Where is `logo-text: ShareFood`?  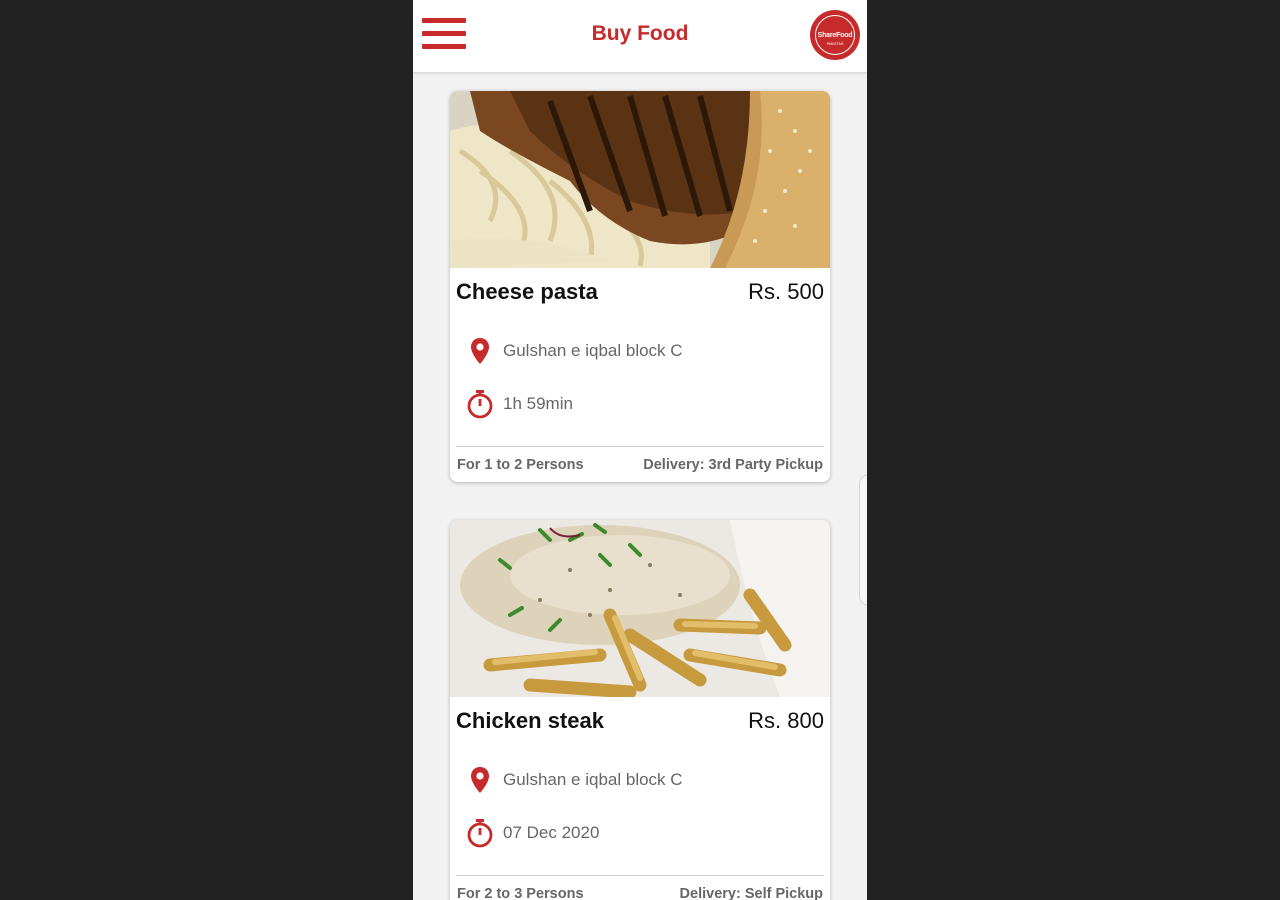 logo-text: ShareFood is located at coordinates (835, 35).